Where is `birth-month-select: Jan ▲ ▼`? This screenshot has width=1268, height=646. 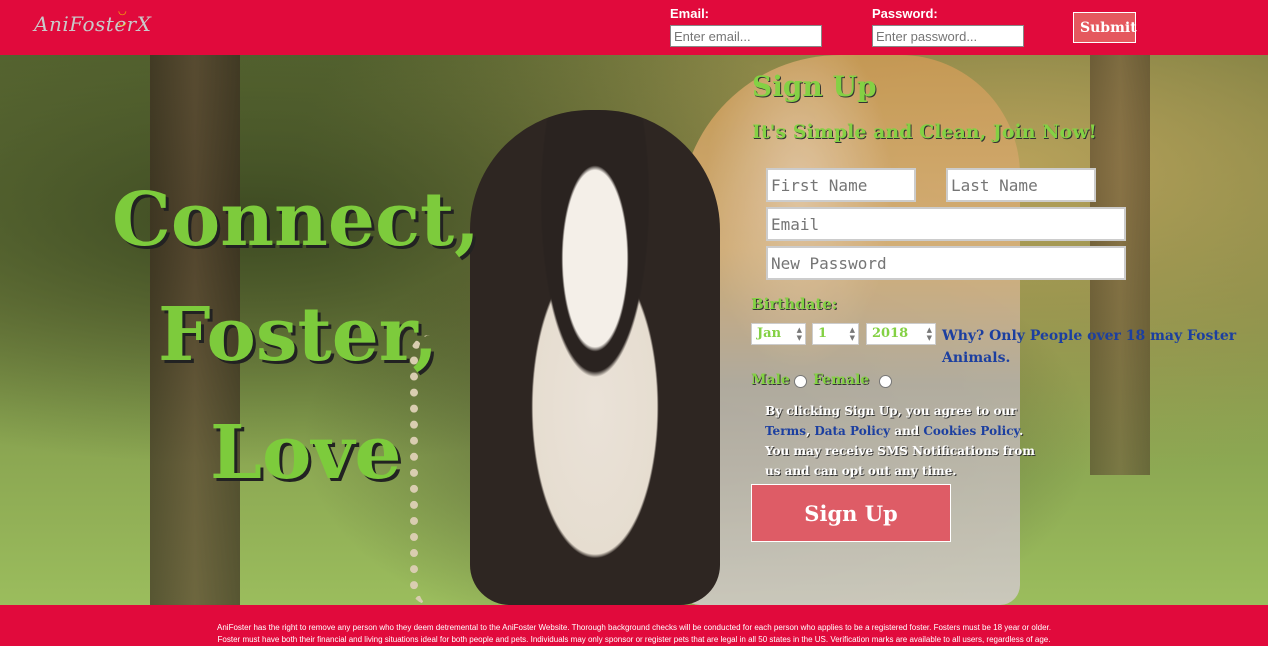
birth-month-select: Jan ▲ ▼ is located at coordinates (778, 334).